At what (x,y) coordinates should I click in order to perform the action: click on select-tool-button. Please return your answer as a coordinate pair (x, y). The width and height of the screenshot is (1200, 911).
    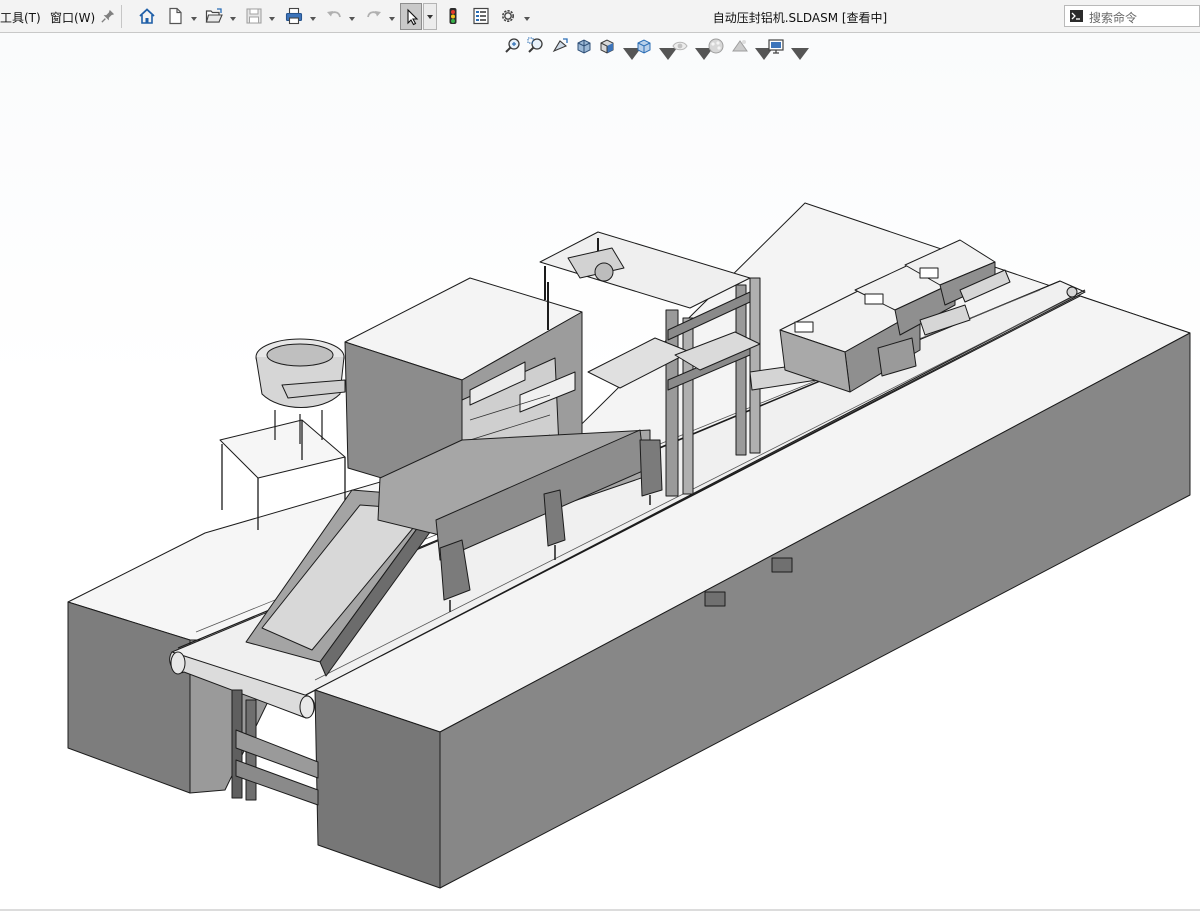
    Looking at the image, I should click on (411, 16).